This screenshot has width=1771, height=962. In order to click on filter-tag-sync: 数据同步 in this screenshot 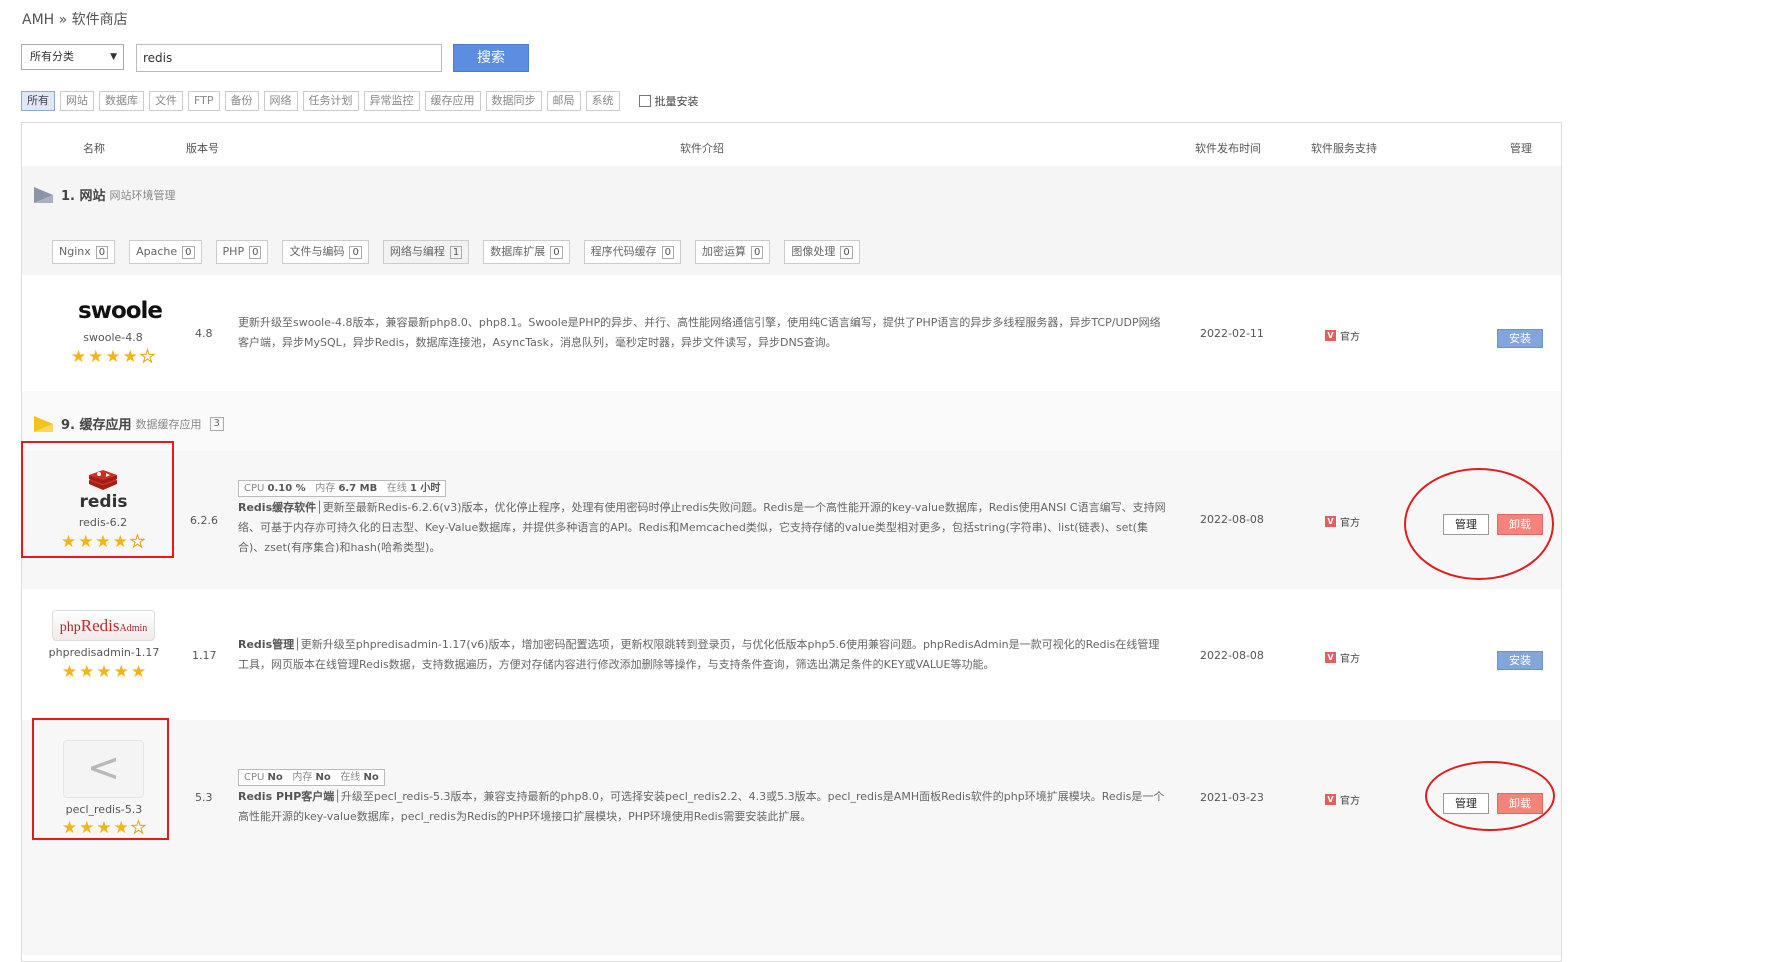, I will do `click(513, 101)`.